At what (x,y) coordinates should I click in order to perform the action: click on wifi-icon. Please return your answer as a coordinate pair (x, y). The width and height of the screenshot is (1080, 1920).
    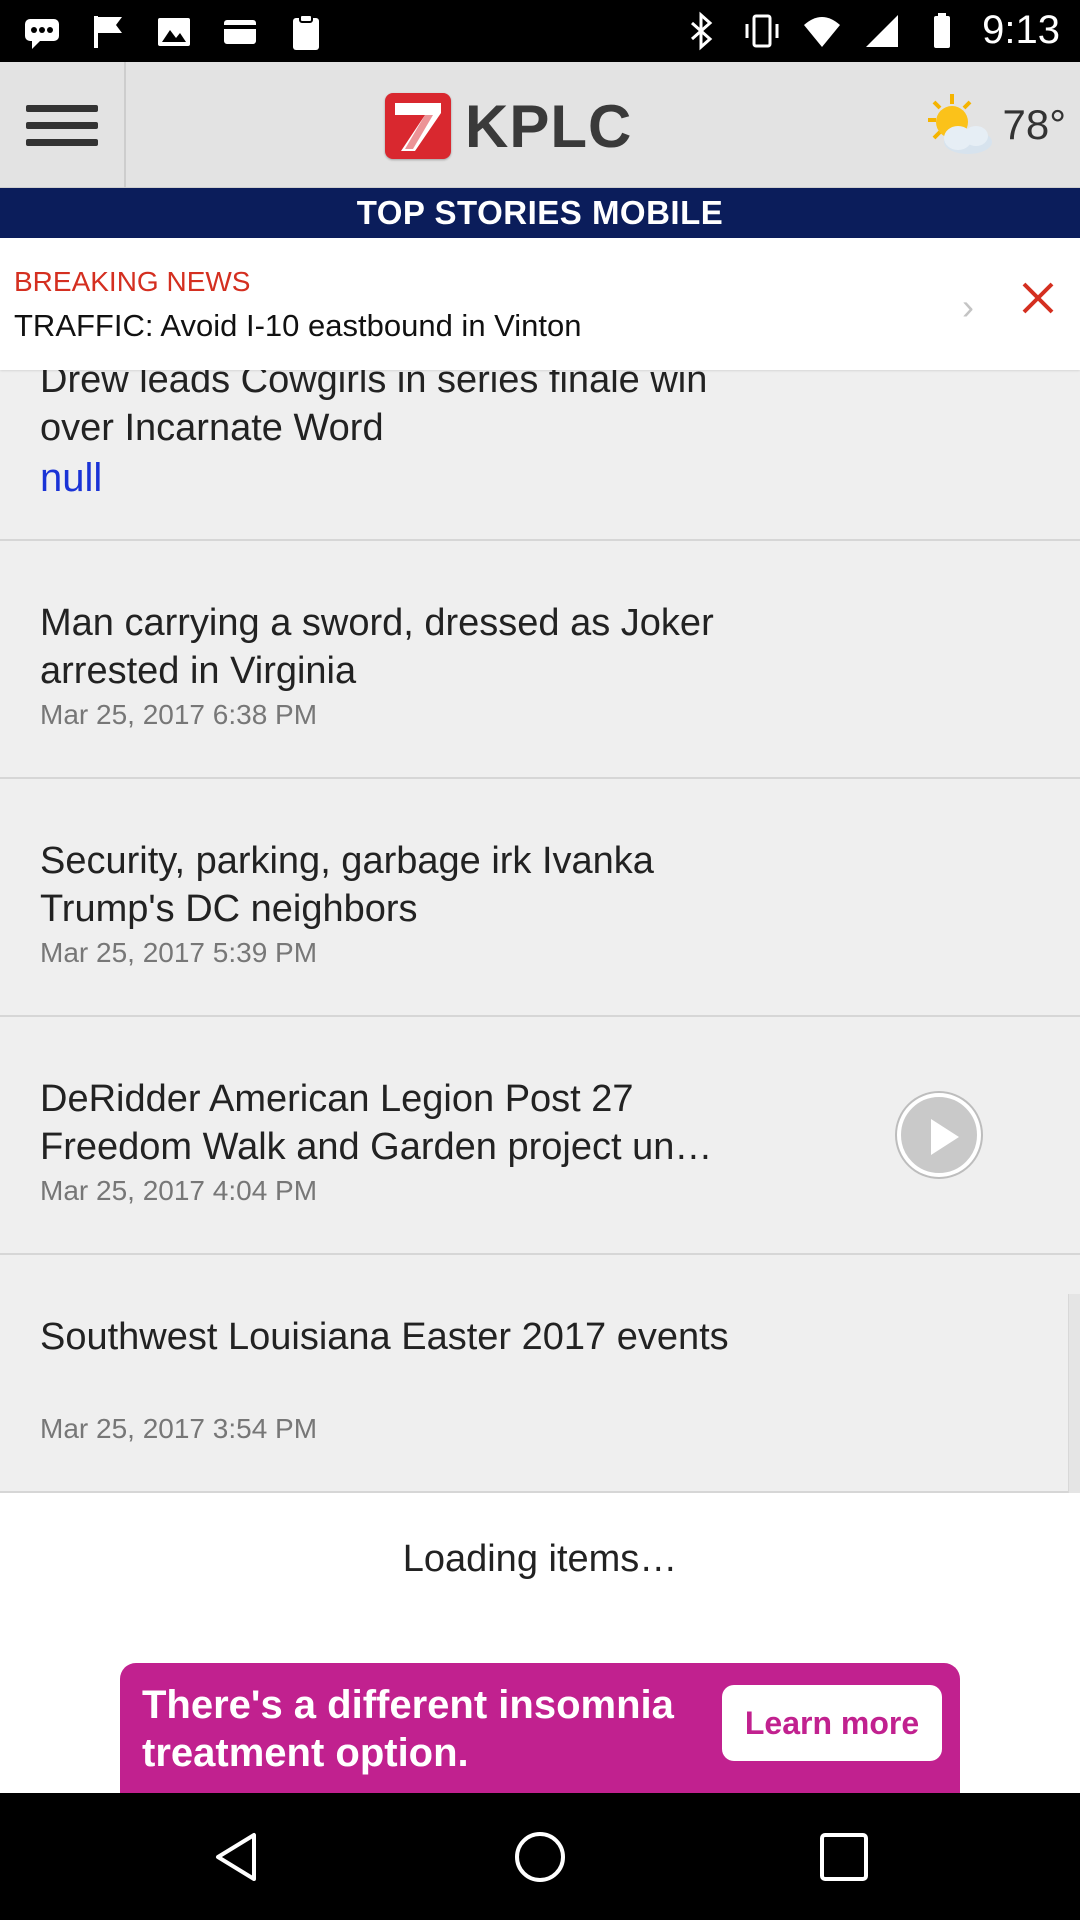
    Looking at the image, I should click on (822, 31).